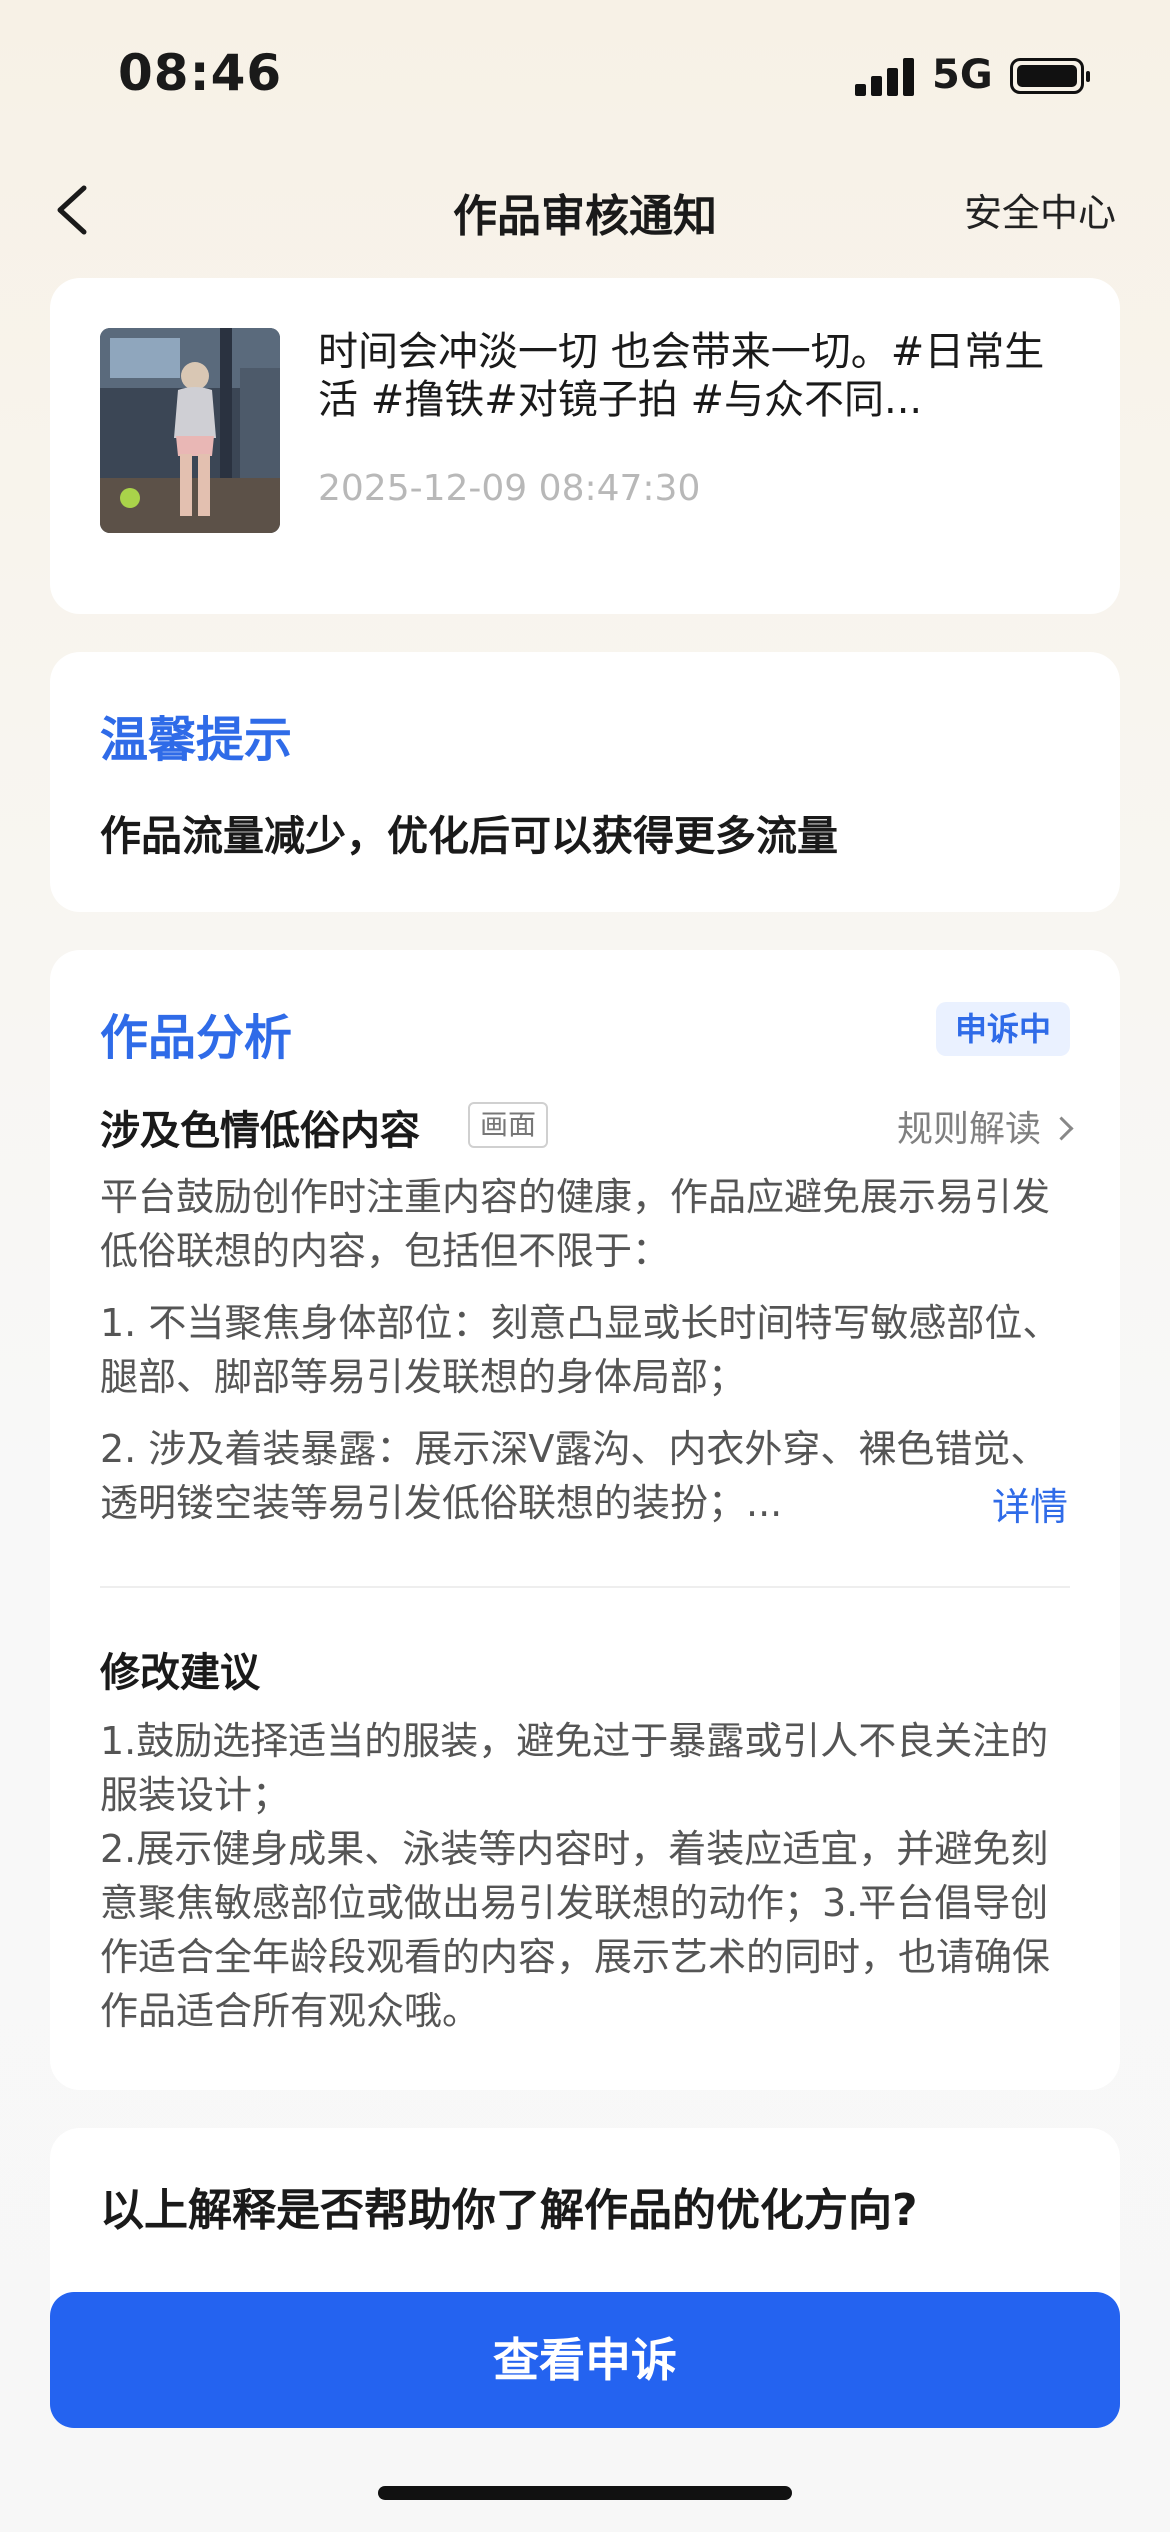 The image size is (1170, 2532). Describe the element at coordinates (962, 75) in the screenshot. I see `network-type: 5G` at that location.